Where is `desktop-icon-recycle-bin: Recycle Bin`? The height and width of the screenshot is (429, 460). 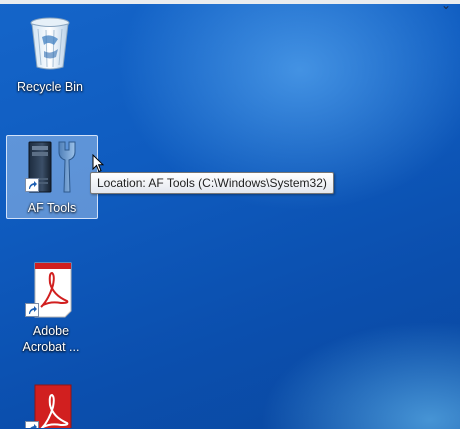
desktop-icon-recycle-bin: Recycle Bin is located at coordinates (50, 55).